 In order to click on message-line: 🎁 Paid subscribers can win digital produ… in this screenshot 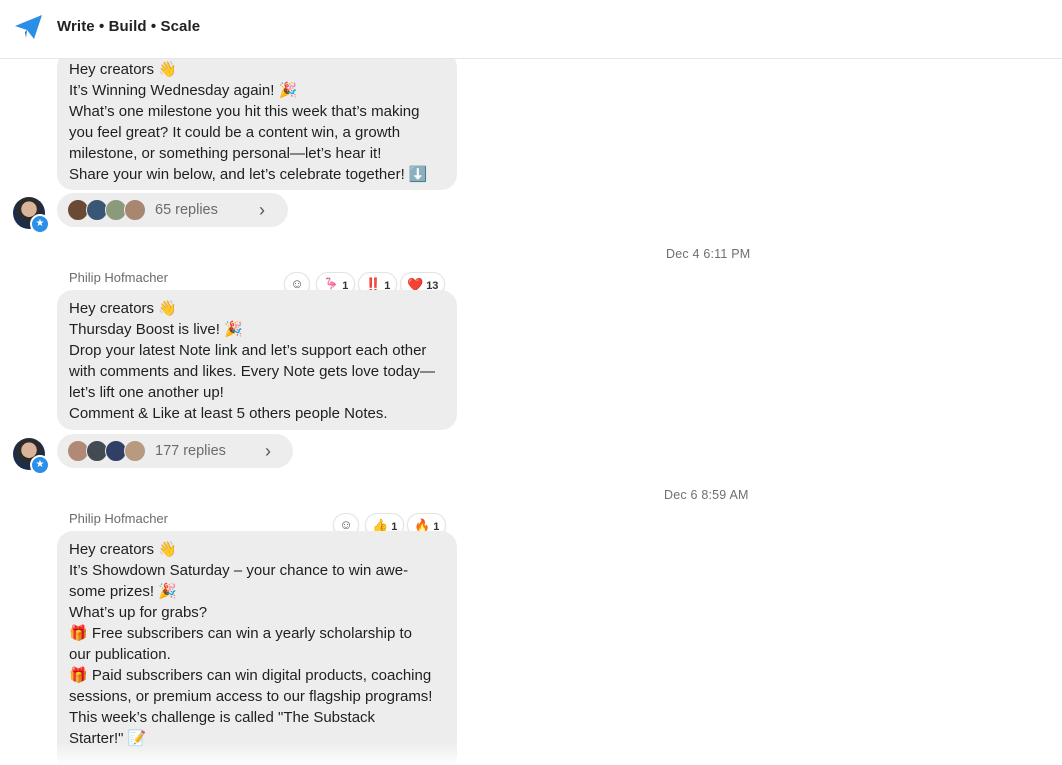, I will do `click(250, 675)`.